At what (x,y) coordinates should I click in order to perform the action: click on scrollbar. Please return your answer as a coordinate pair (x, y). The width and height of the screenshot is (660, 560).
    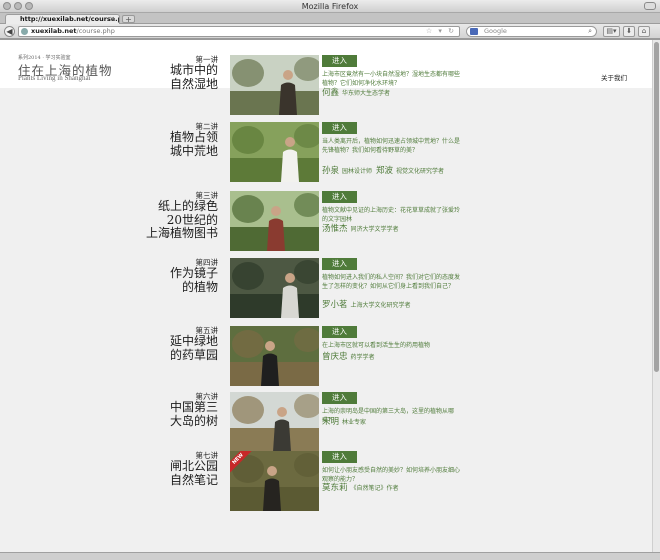
    Looking at the image, I should click on (656, 296).